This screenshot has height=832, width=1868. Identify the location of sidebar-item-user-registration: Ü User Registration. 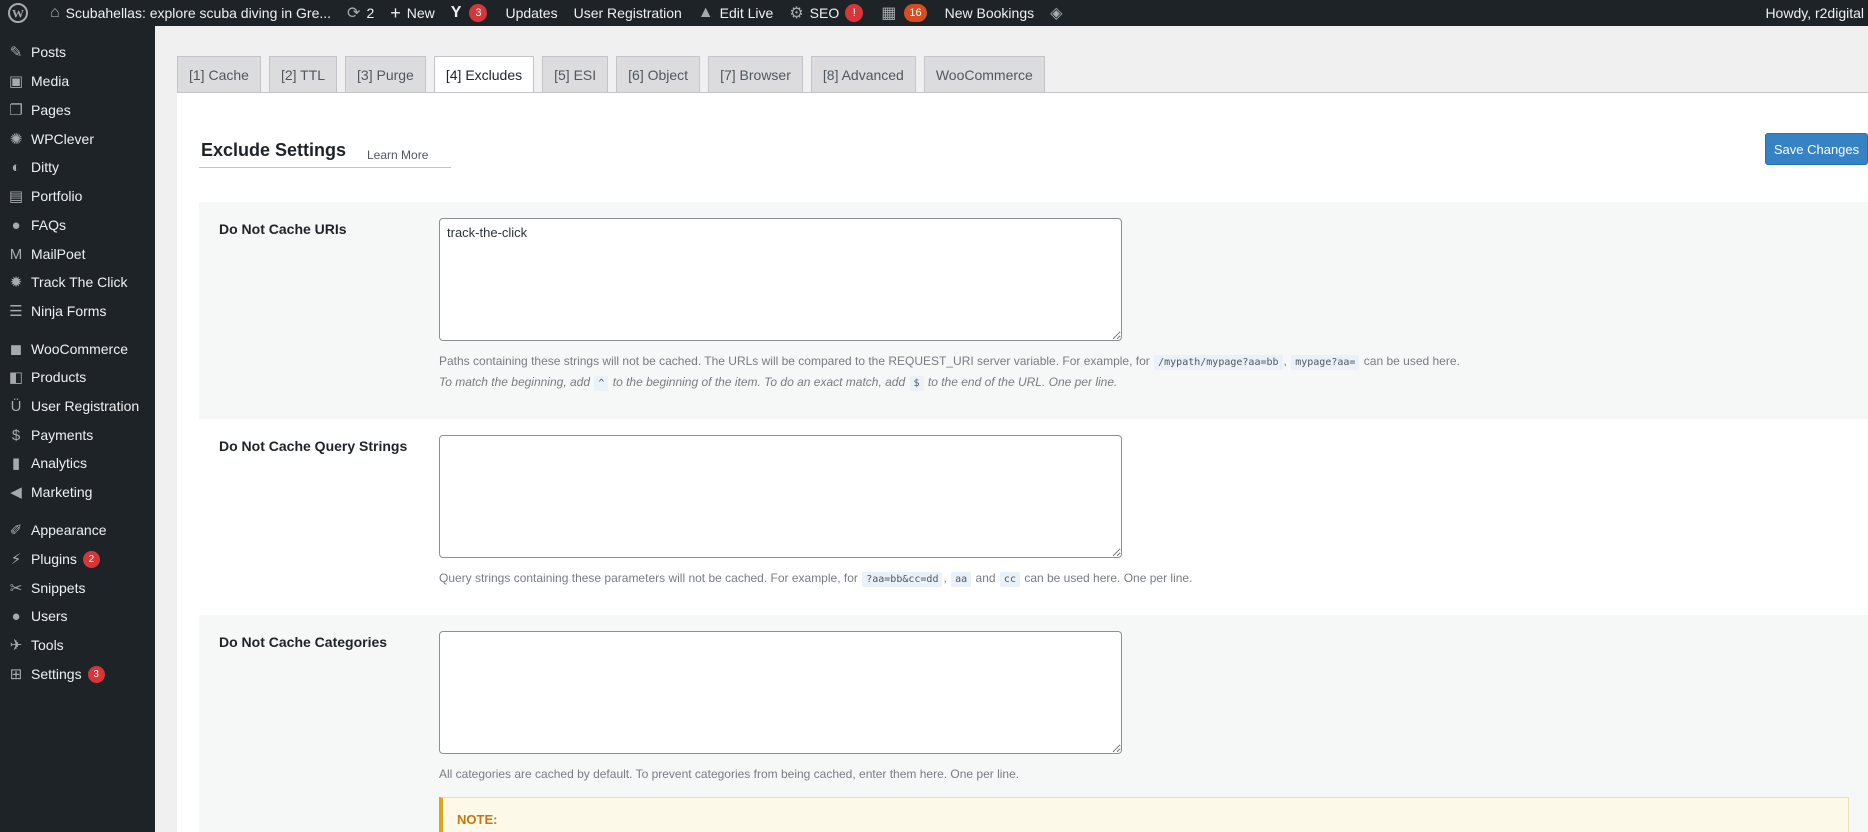
(77, 406).